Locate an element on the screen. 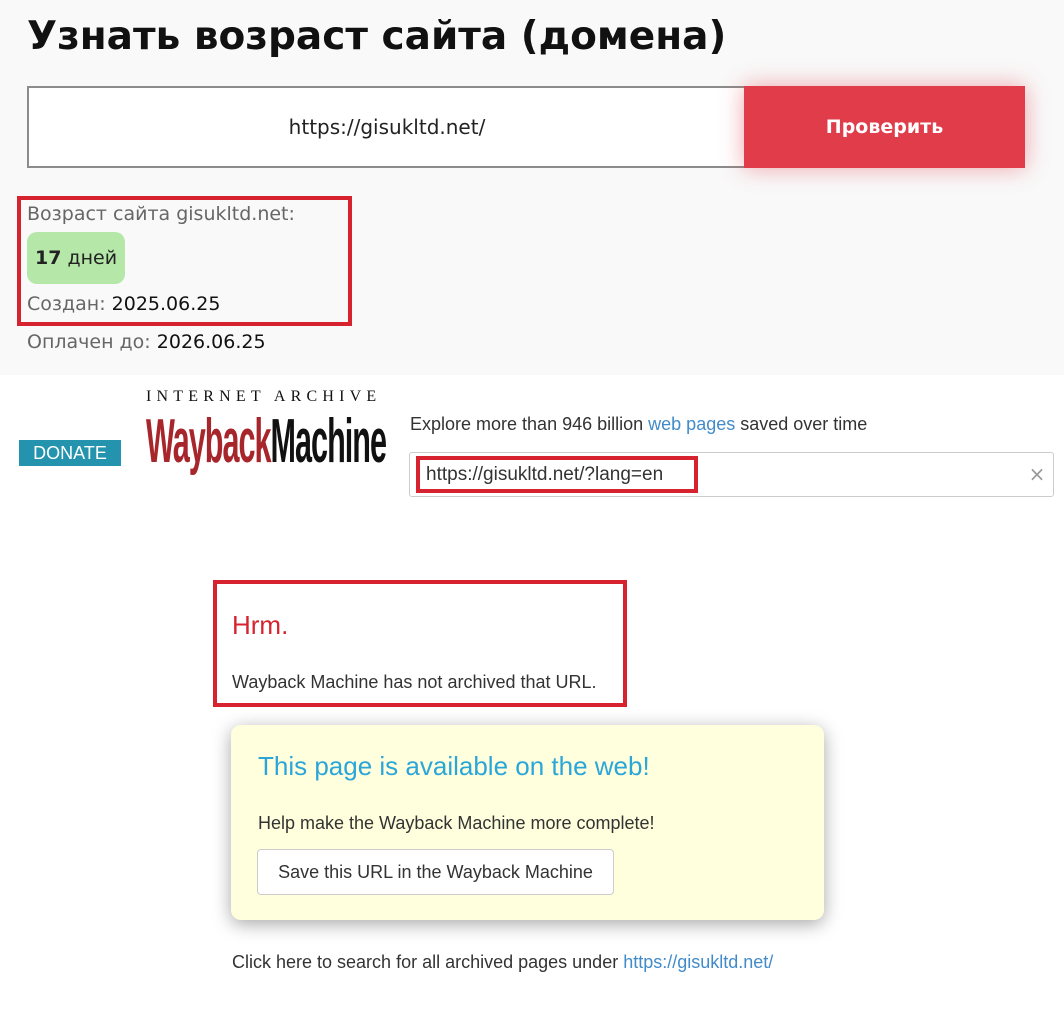  age-label: Возраст сайта gisukltd.net: is located at coordinates (161, 214).